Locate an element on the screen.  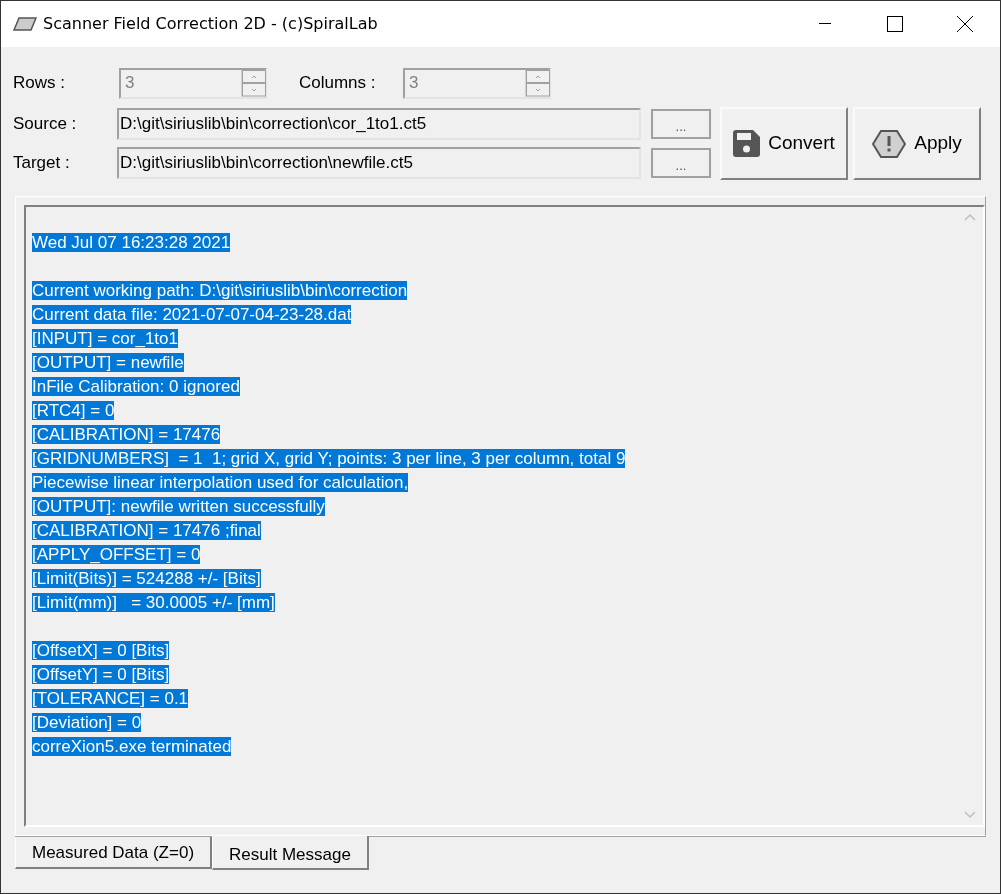
app-icon is located at coordinates (25, 24).